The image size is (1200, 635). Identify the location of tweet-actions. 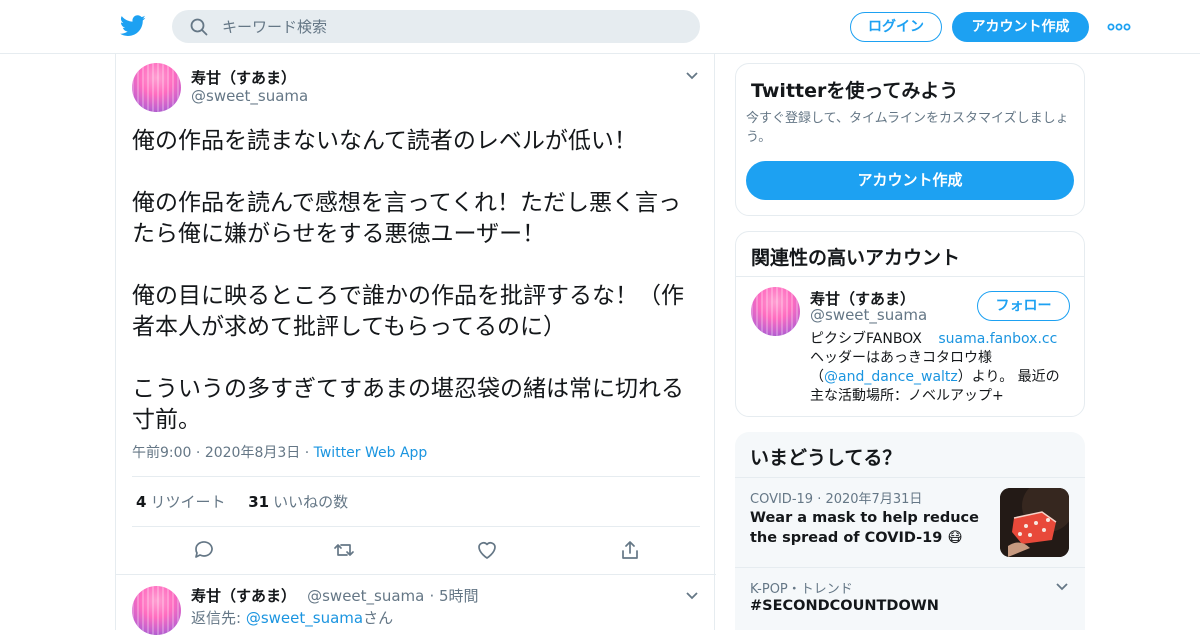
(416, 550).